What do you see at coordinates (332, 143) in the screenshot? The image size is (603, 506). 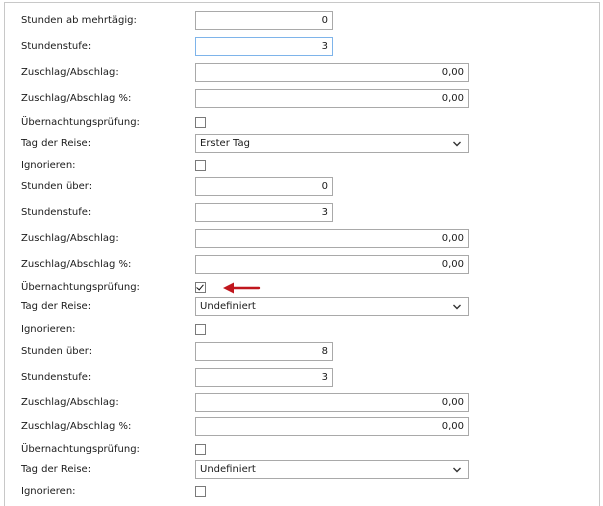 I see `tag-der-reise-dropdown: Erster Tag` at bounding box center [332, 143].